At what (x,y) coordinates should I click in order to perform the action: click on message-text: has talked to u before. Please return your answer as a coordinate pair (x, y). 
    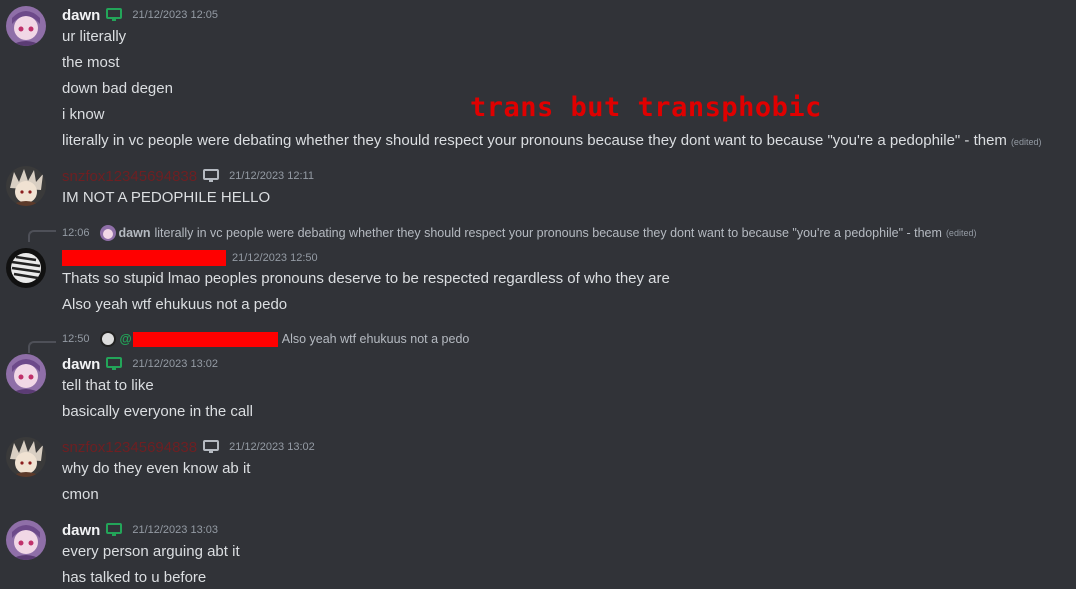
    Looking at the image, I should click on (134, 577).